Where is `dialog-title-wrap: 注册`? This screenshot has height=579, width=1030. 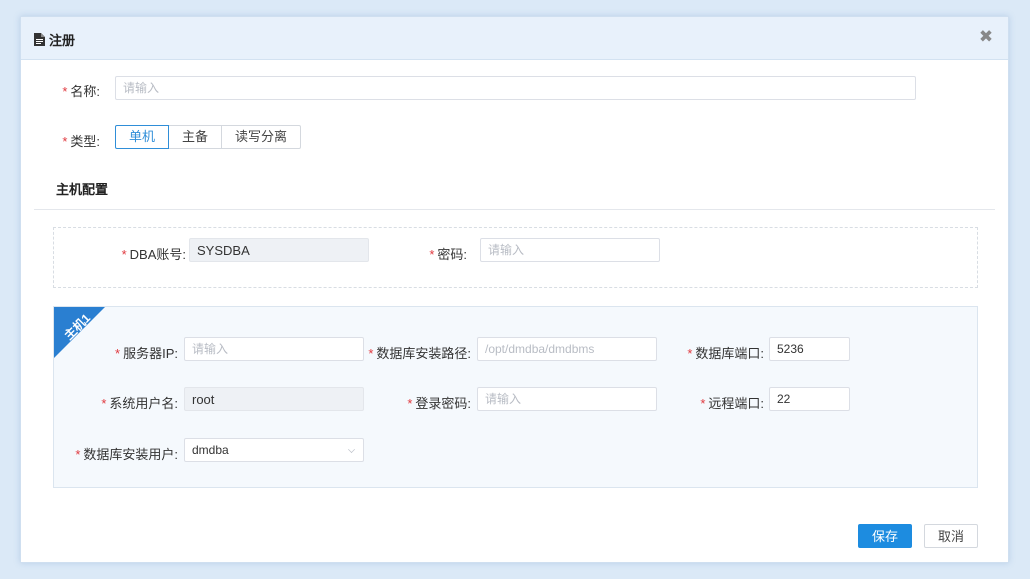 dialog-title-wrap: 注册 is located at coordinates (54, 39).